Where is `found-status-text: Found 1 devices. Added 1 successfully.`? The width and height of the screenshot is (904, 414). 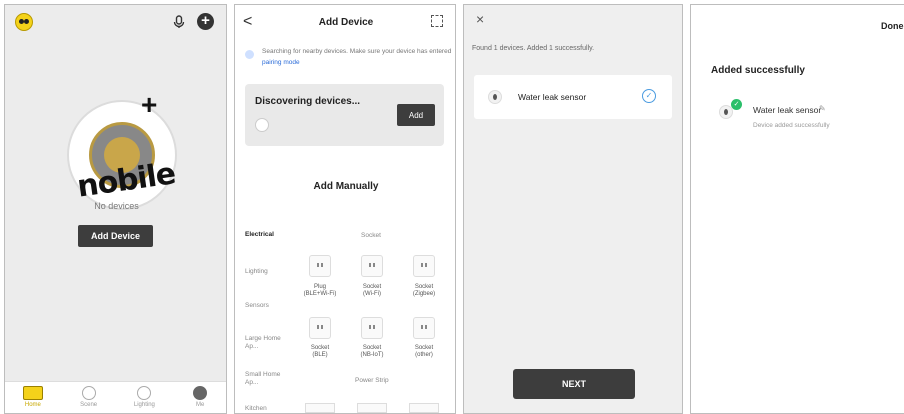
found-status-text: Found 1 devices. Added 1 successfully. is located at coordinates (533, 48).